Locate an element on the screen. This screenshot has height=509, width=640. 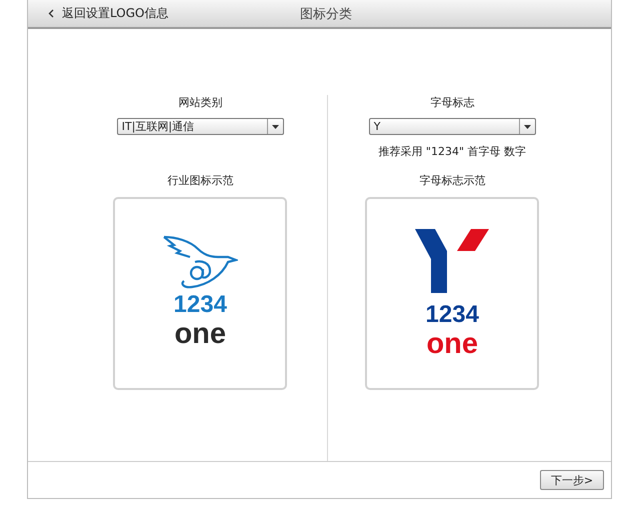
page-title: 图标分类 is located at coordinates (326, 14).